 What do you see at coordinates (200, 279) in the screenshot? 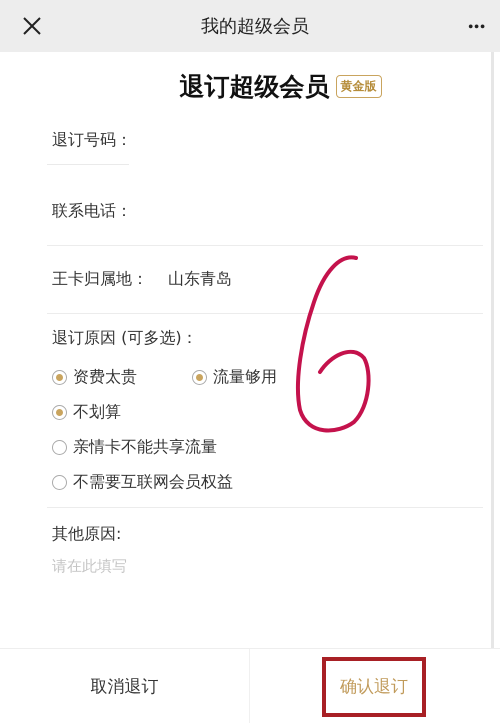
I see `field-value: 山东青岛` at bounding box center [200, 279].